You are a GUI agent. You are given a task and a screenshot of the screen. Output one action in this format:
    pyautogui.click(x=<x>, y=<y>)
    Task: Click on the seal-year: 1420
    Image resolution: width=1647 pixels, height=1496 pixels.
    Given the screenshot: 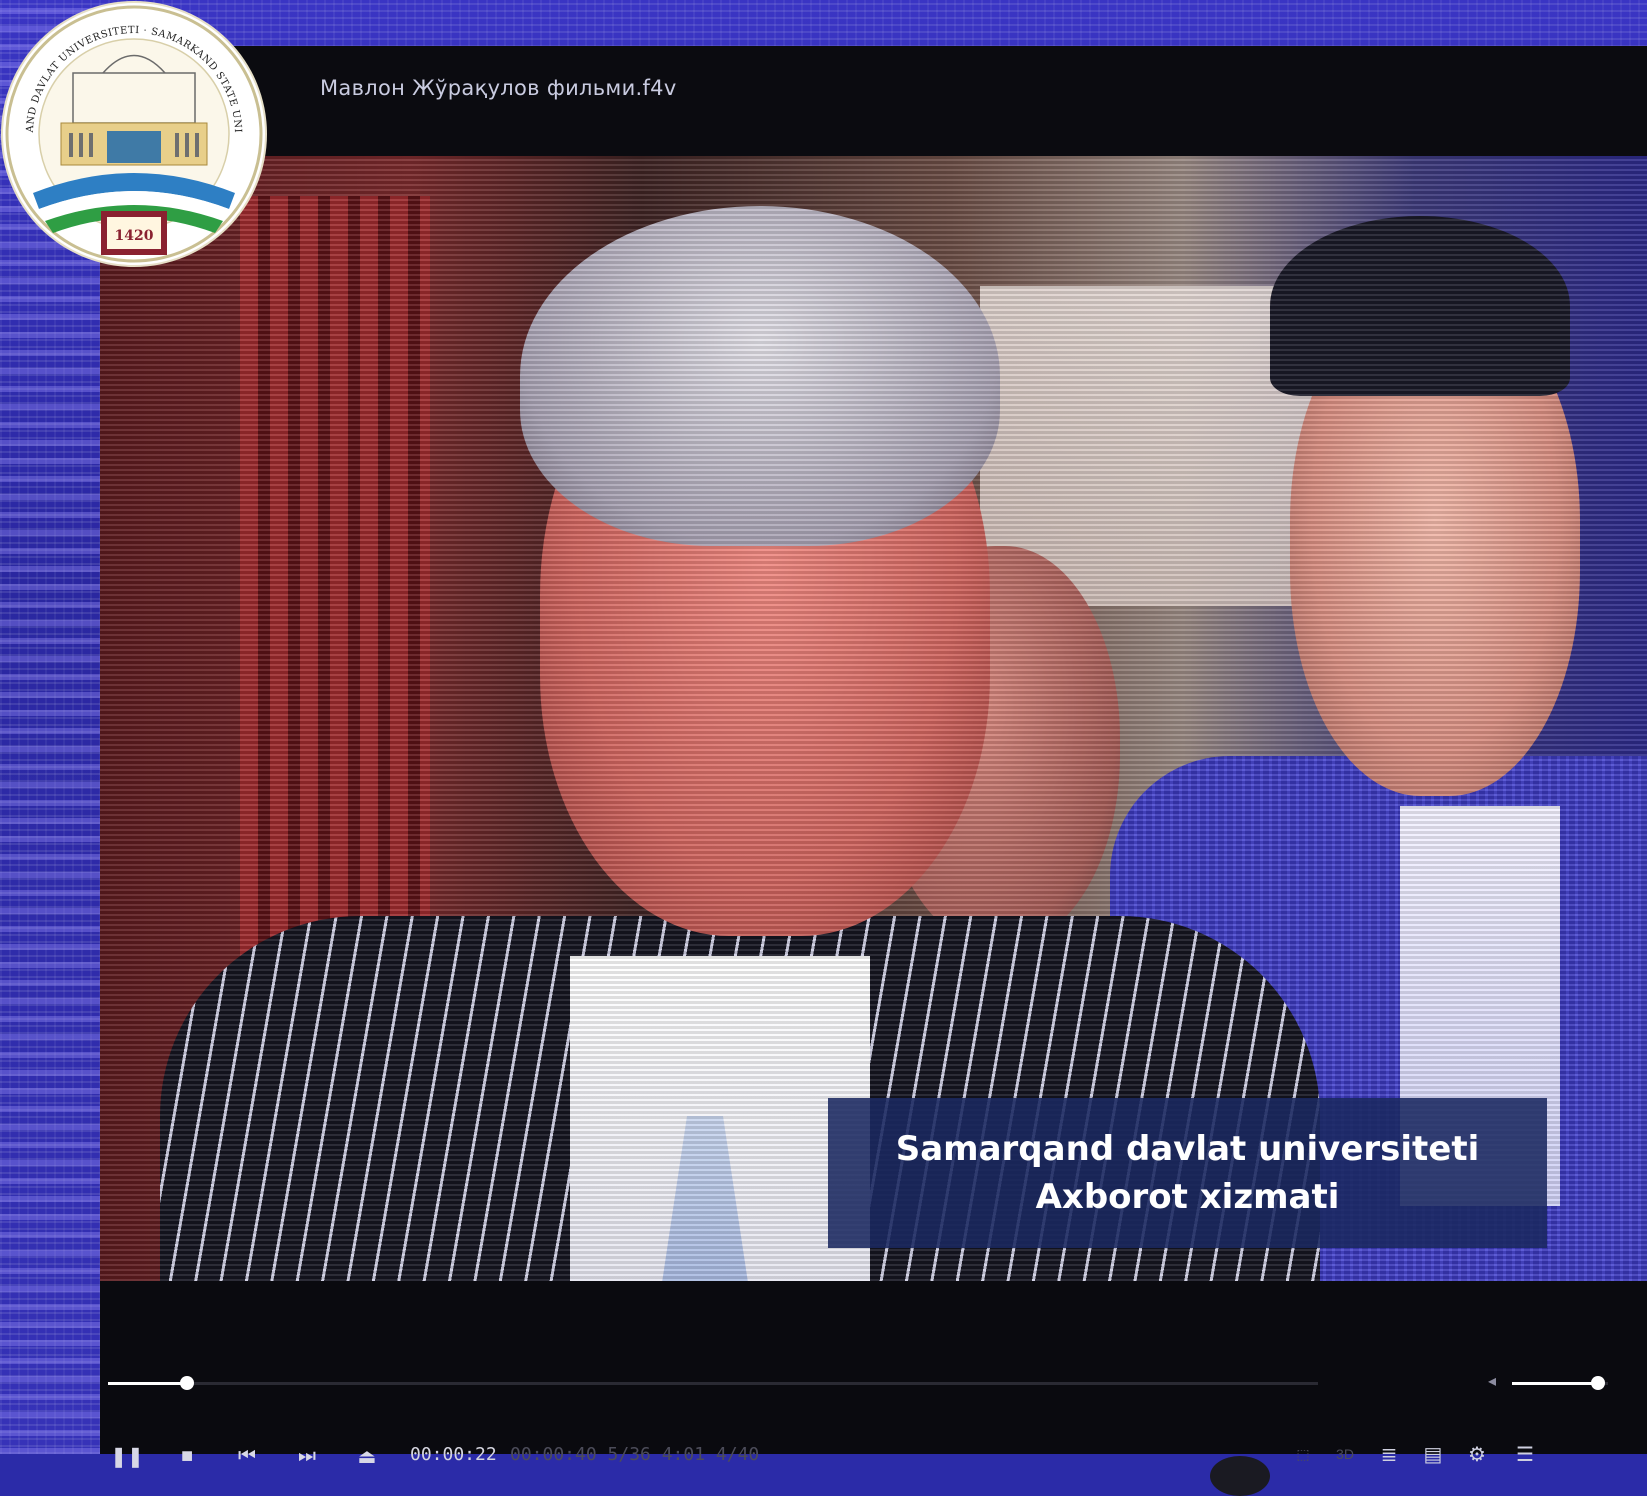 What is the action you would take?
    pyautogui.click(x=134, y=236)
    